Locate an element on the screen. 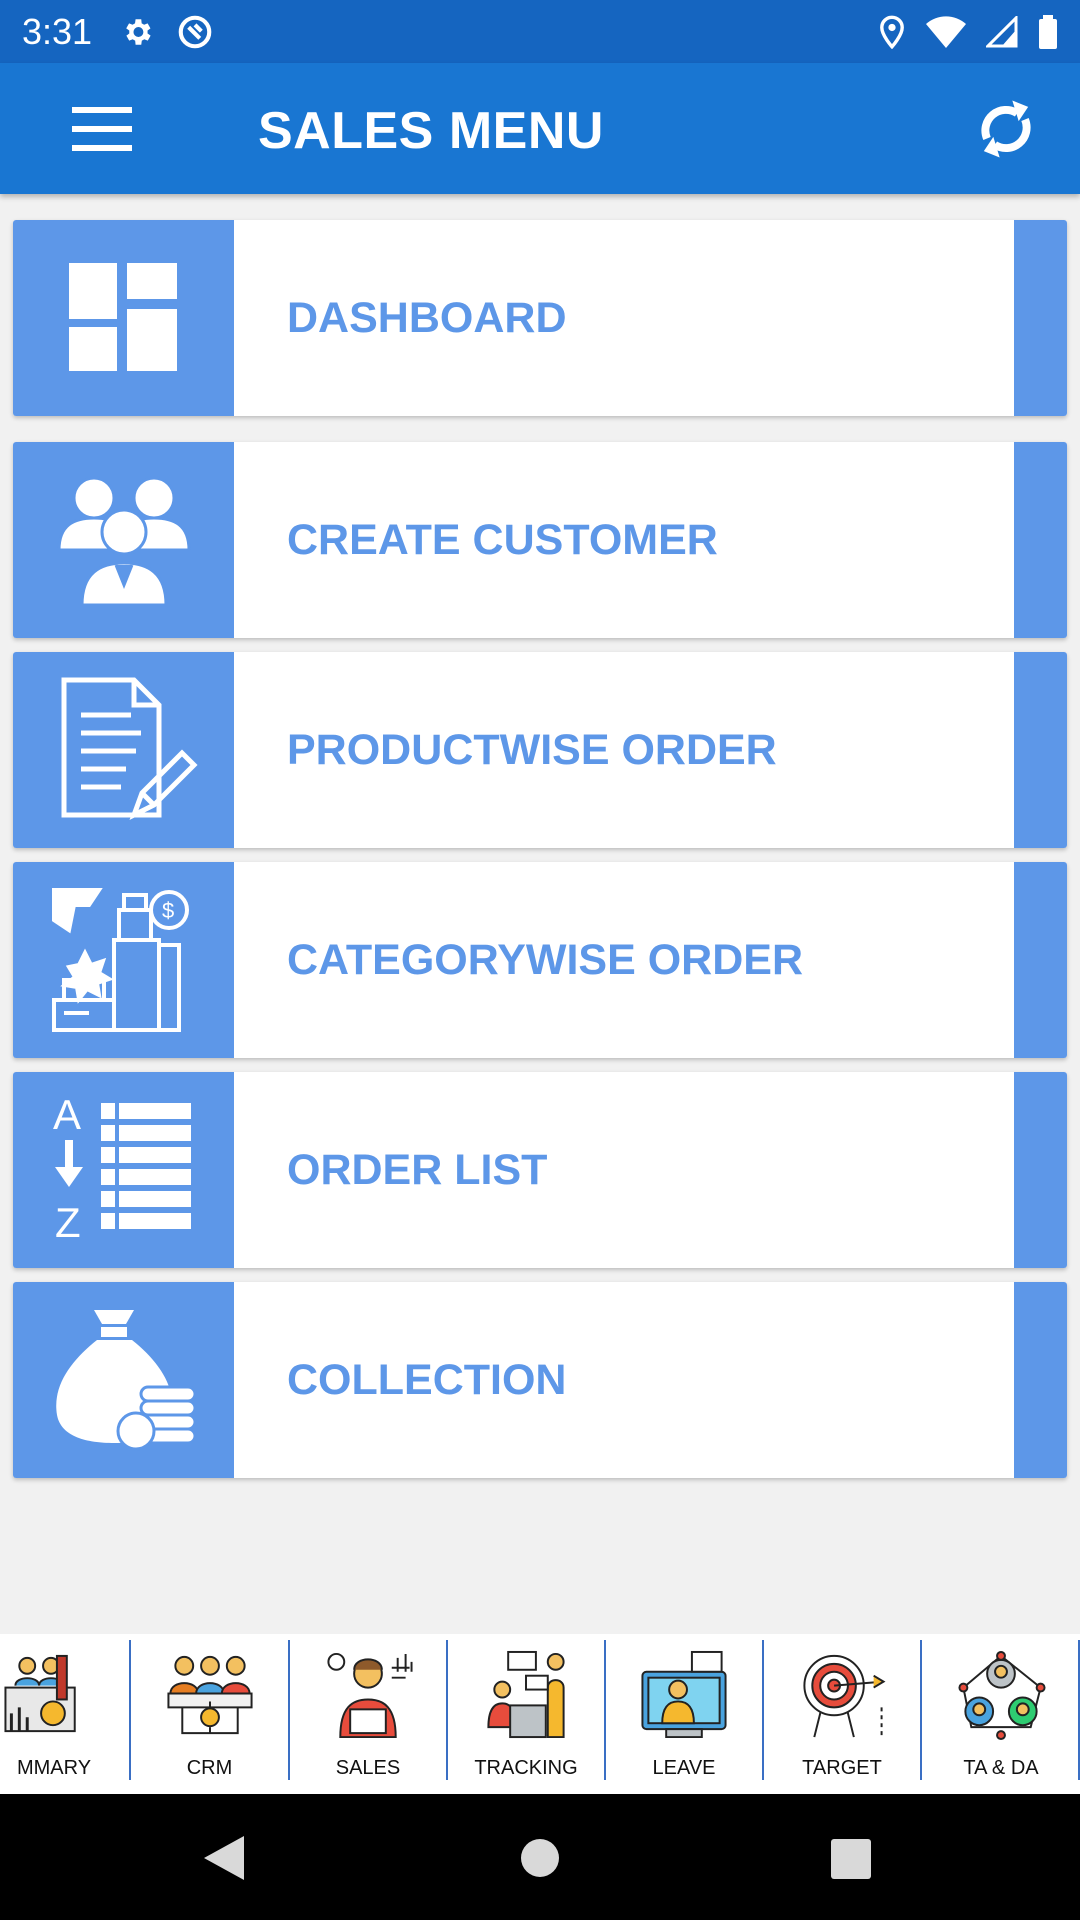  menu-card-label: CATEGORYWISE ORDER is located at coordinates (545, 959).